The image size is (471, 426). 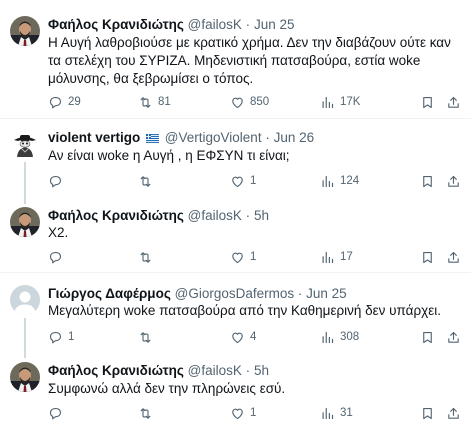 What do you see at coordinates (336, 257) in the screenshot?
I see `views-button: 17` at bounding box center [336, 257].